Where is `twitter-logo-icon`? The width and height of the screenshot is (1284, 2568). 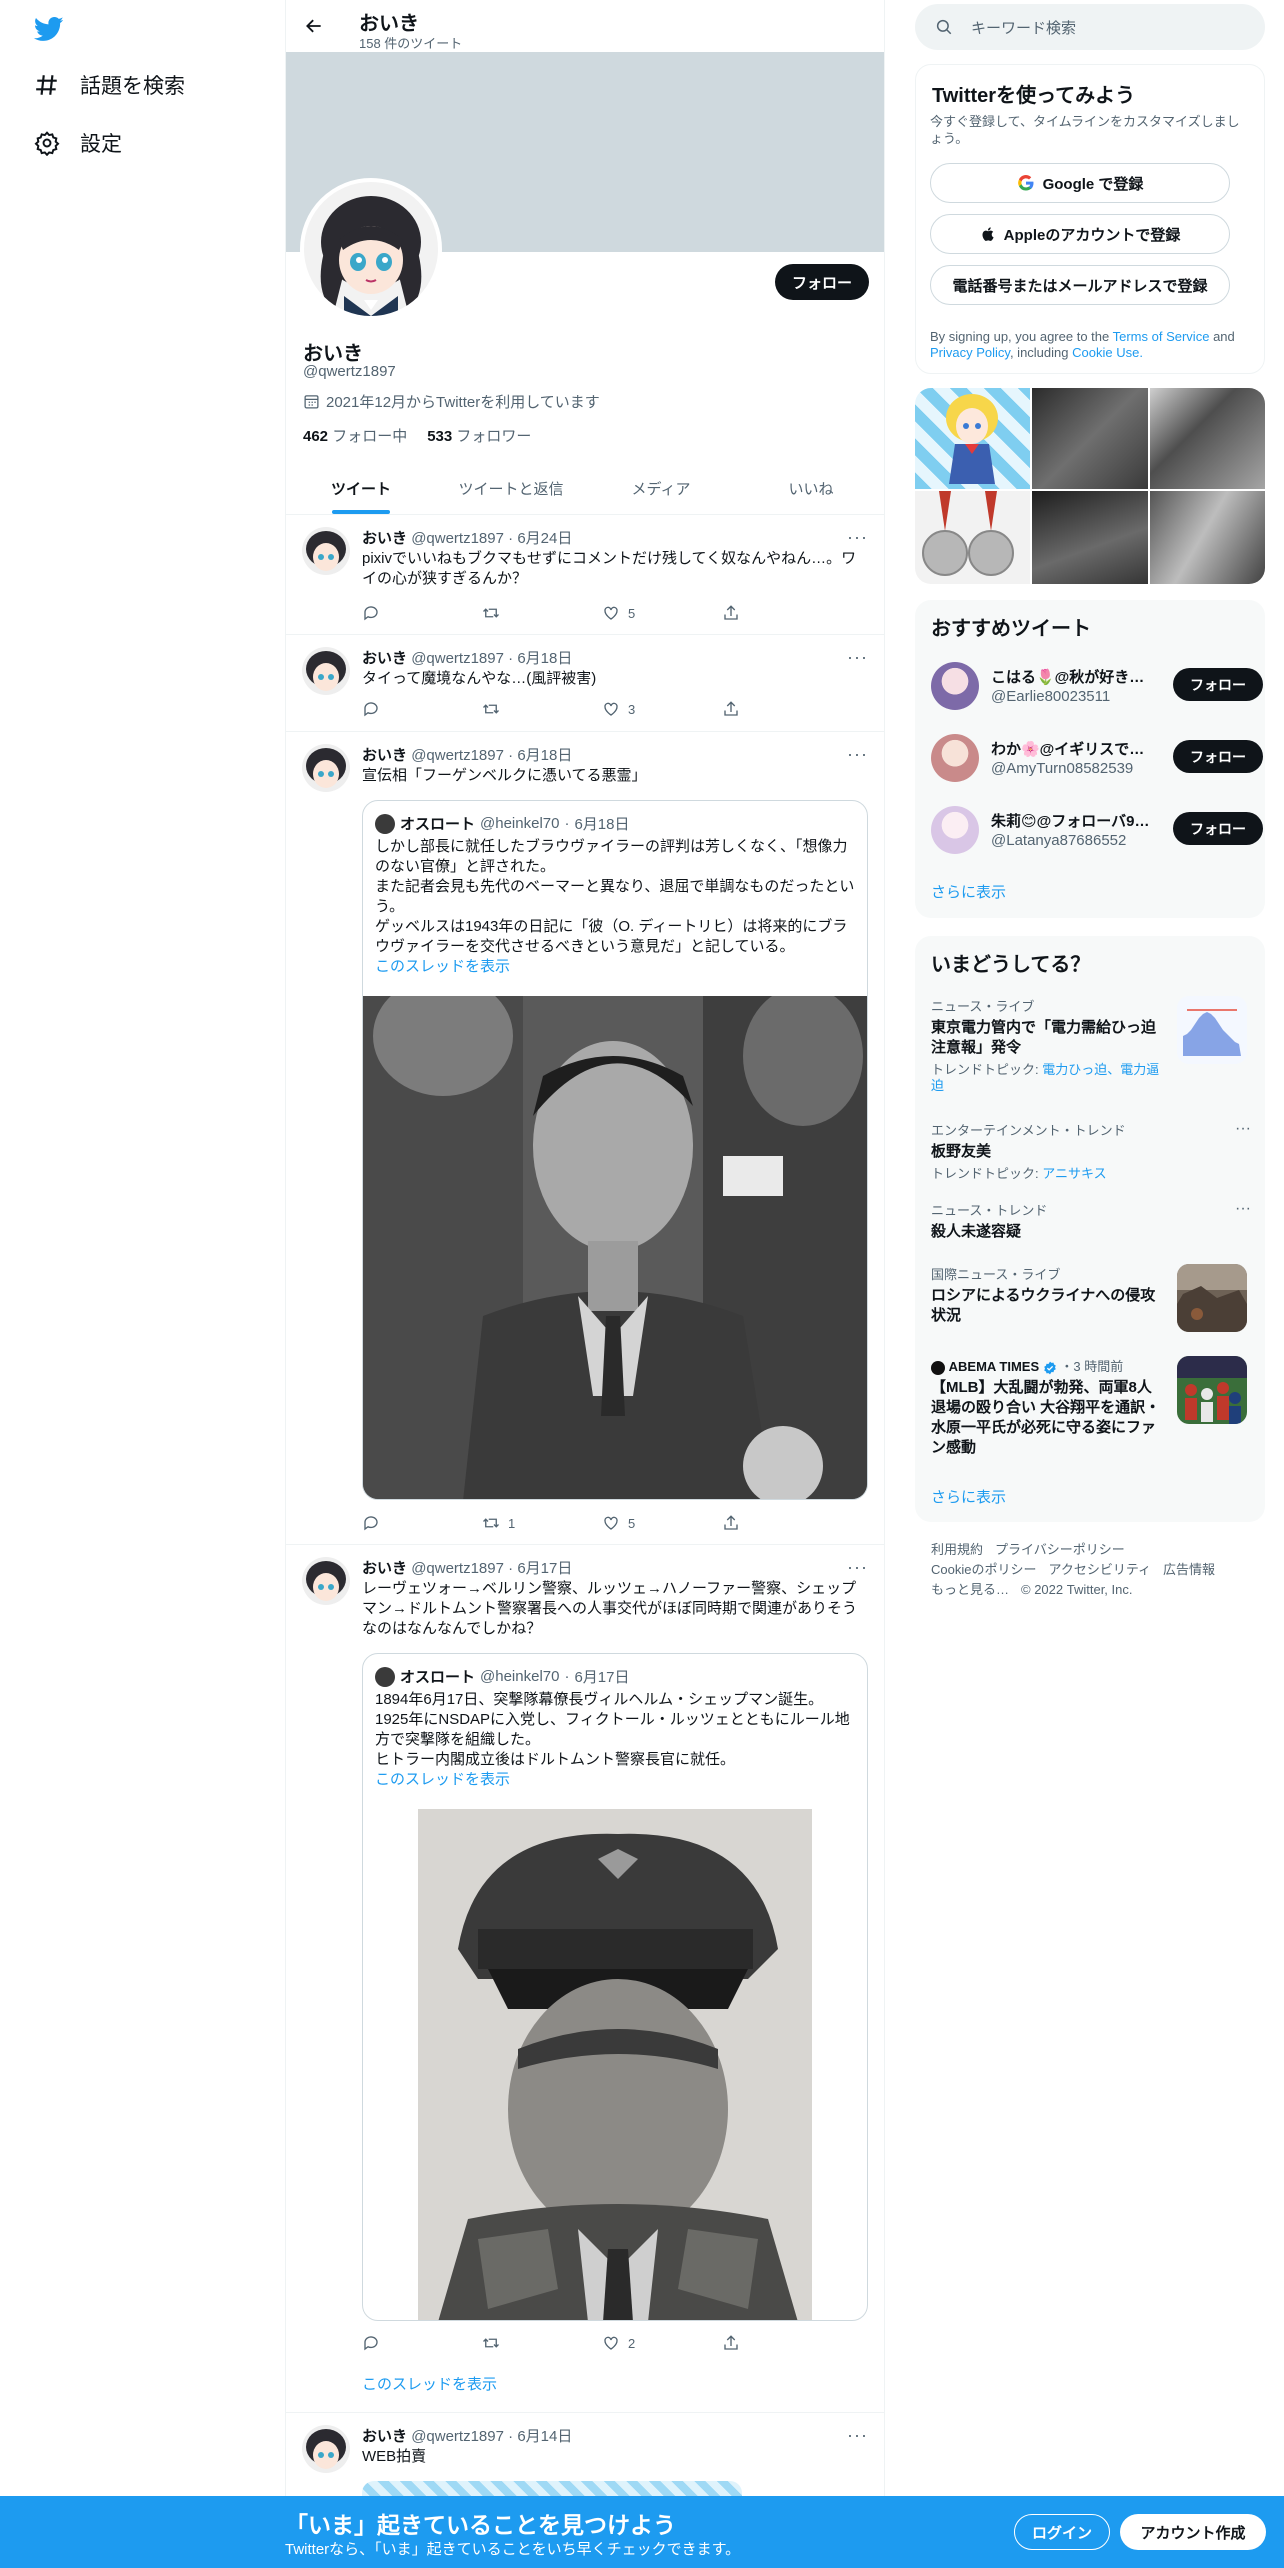
twitter-logo-icon is located at coordinates (49, 29).